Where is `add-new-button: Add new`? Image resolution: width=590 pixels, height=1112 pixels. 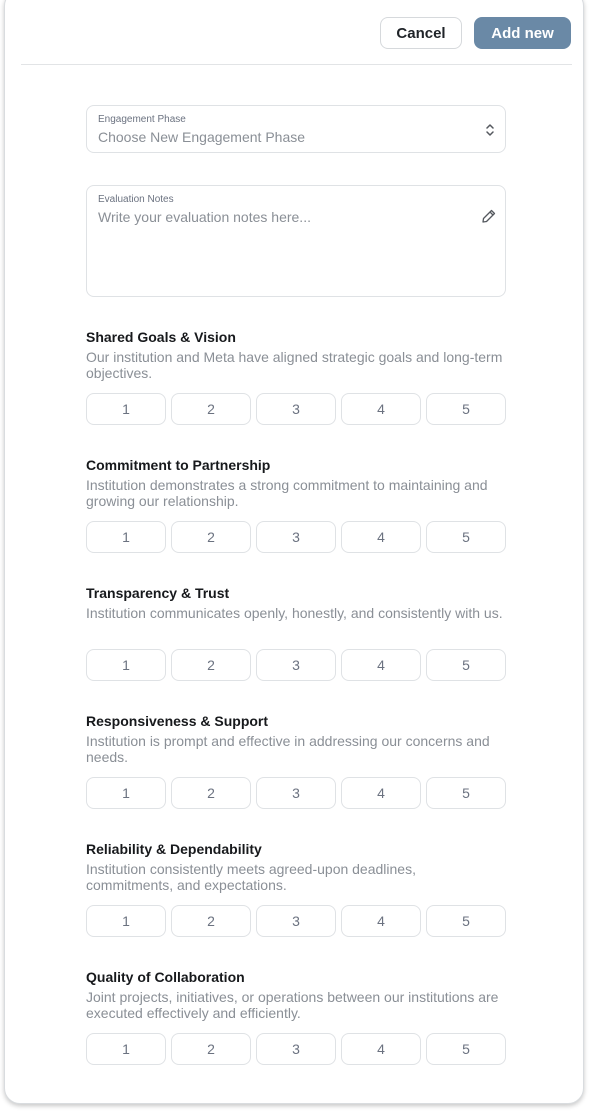
add-new-button: Add new is located at coordinates (522, 33).